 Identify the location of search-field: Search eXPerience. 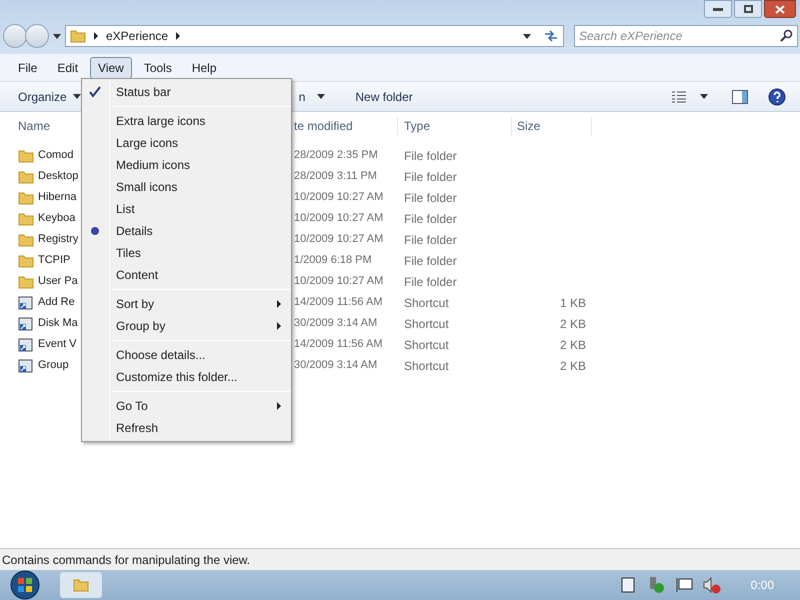
(686, 36).